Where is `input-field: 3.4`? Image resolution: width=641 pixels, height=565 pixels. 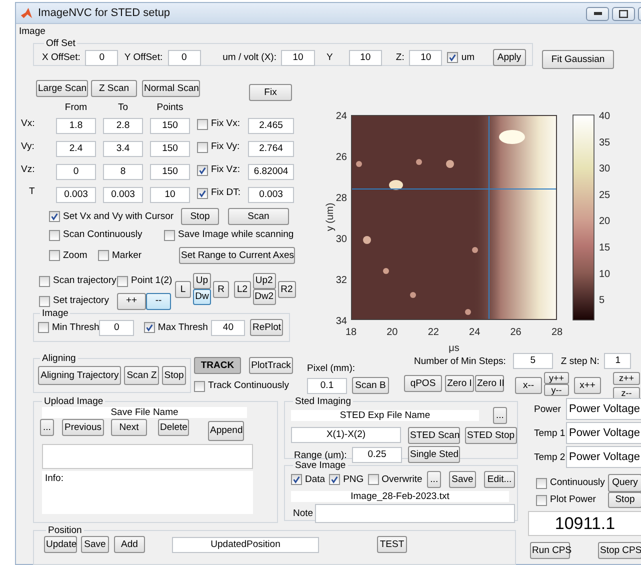 input-field: 3.4 is located at coordinates (123, 149).